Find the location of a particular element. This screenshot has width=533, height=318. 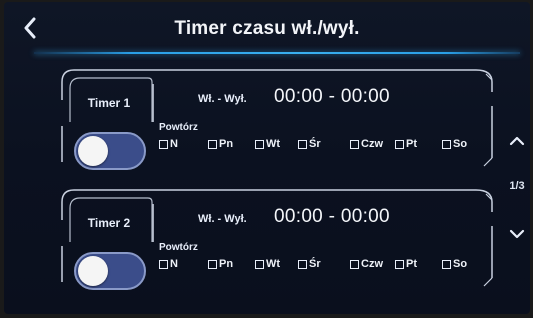

page-up-button is located at coordinates (517, 141).